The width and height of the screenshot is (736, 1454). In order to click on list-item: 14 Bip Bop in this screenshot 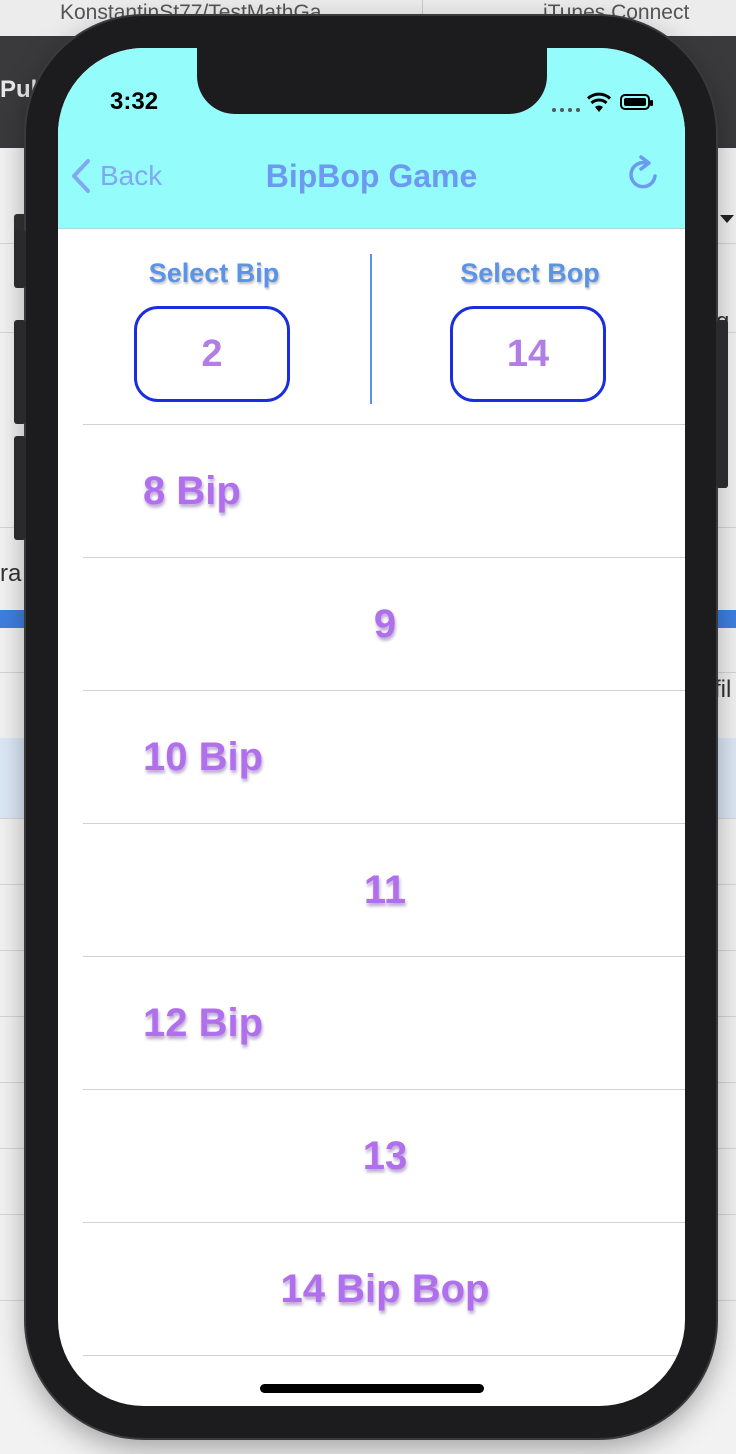, I will do `click(384, 1288)`.